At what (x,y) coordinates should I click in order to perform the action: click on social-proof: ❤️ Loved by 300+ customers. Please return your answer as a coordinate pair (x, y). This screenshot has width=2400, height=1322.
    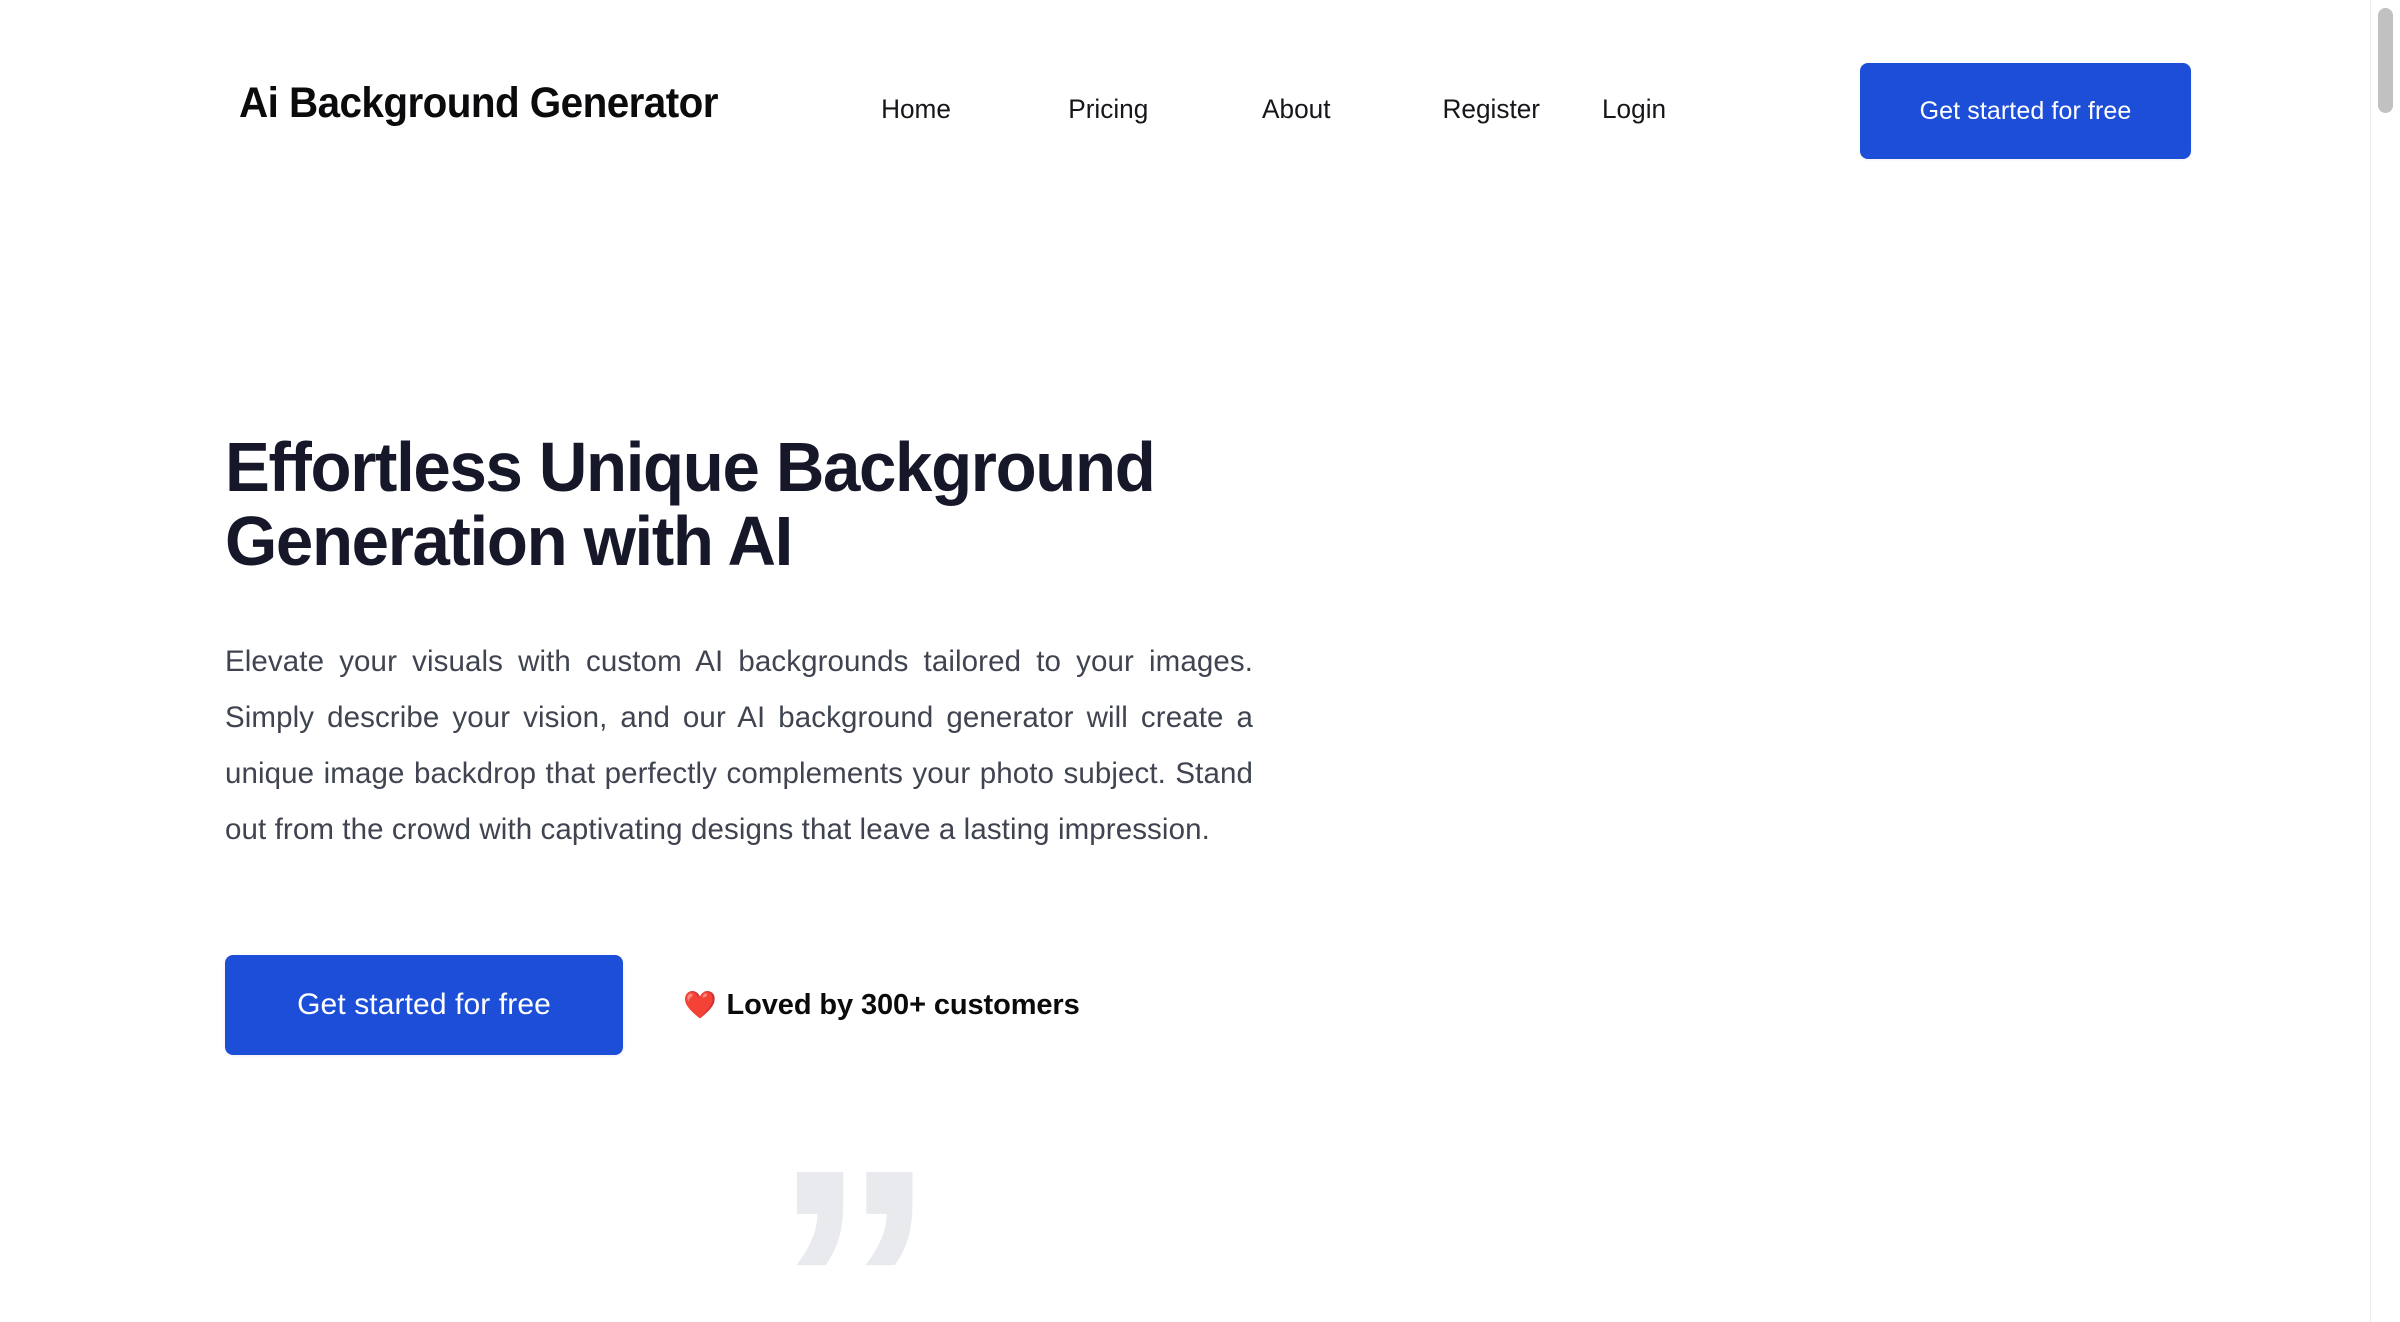
    Looking at the image, I should click on (881, 1005).